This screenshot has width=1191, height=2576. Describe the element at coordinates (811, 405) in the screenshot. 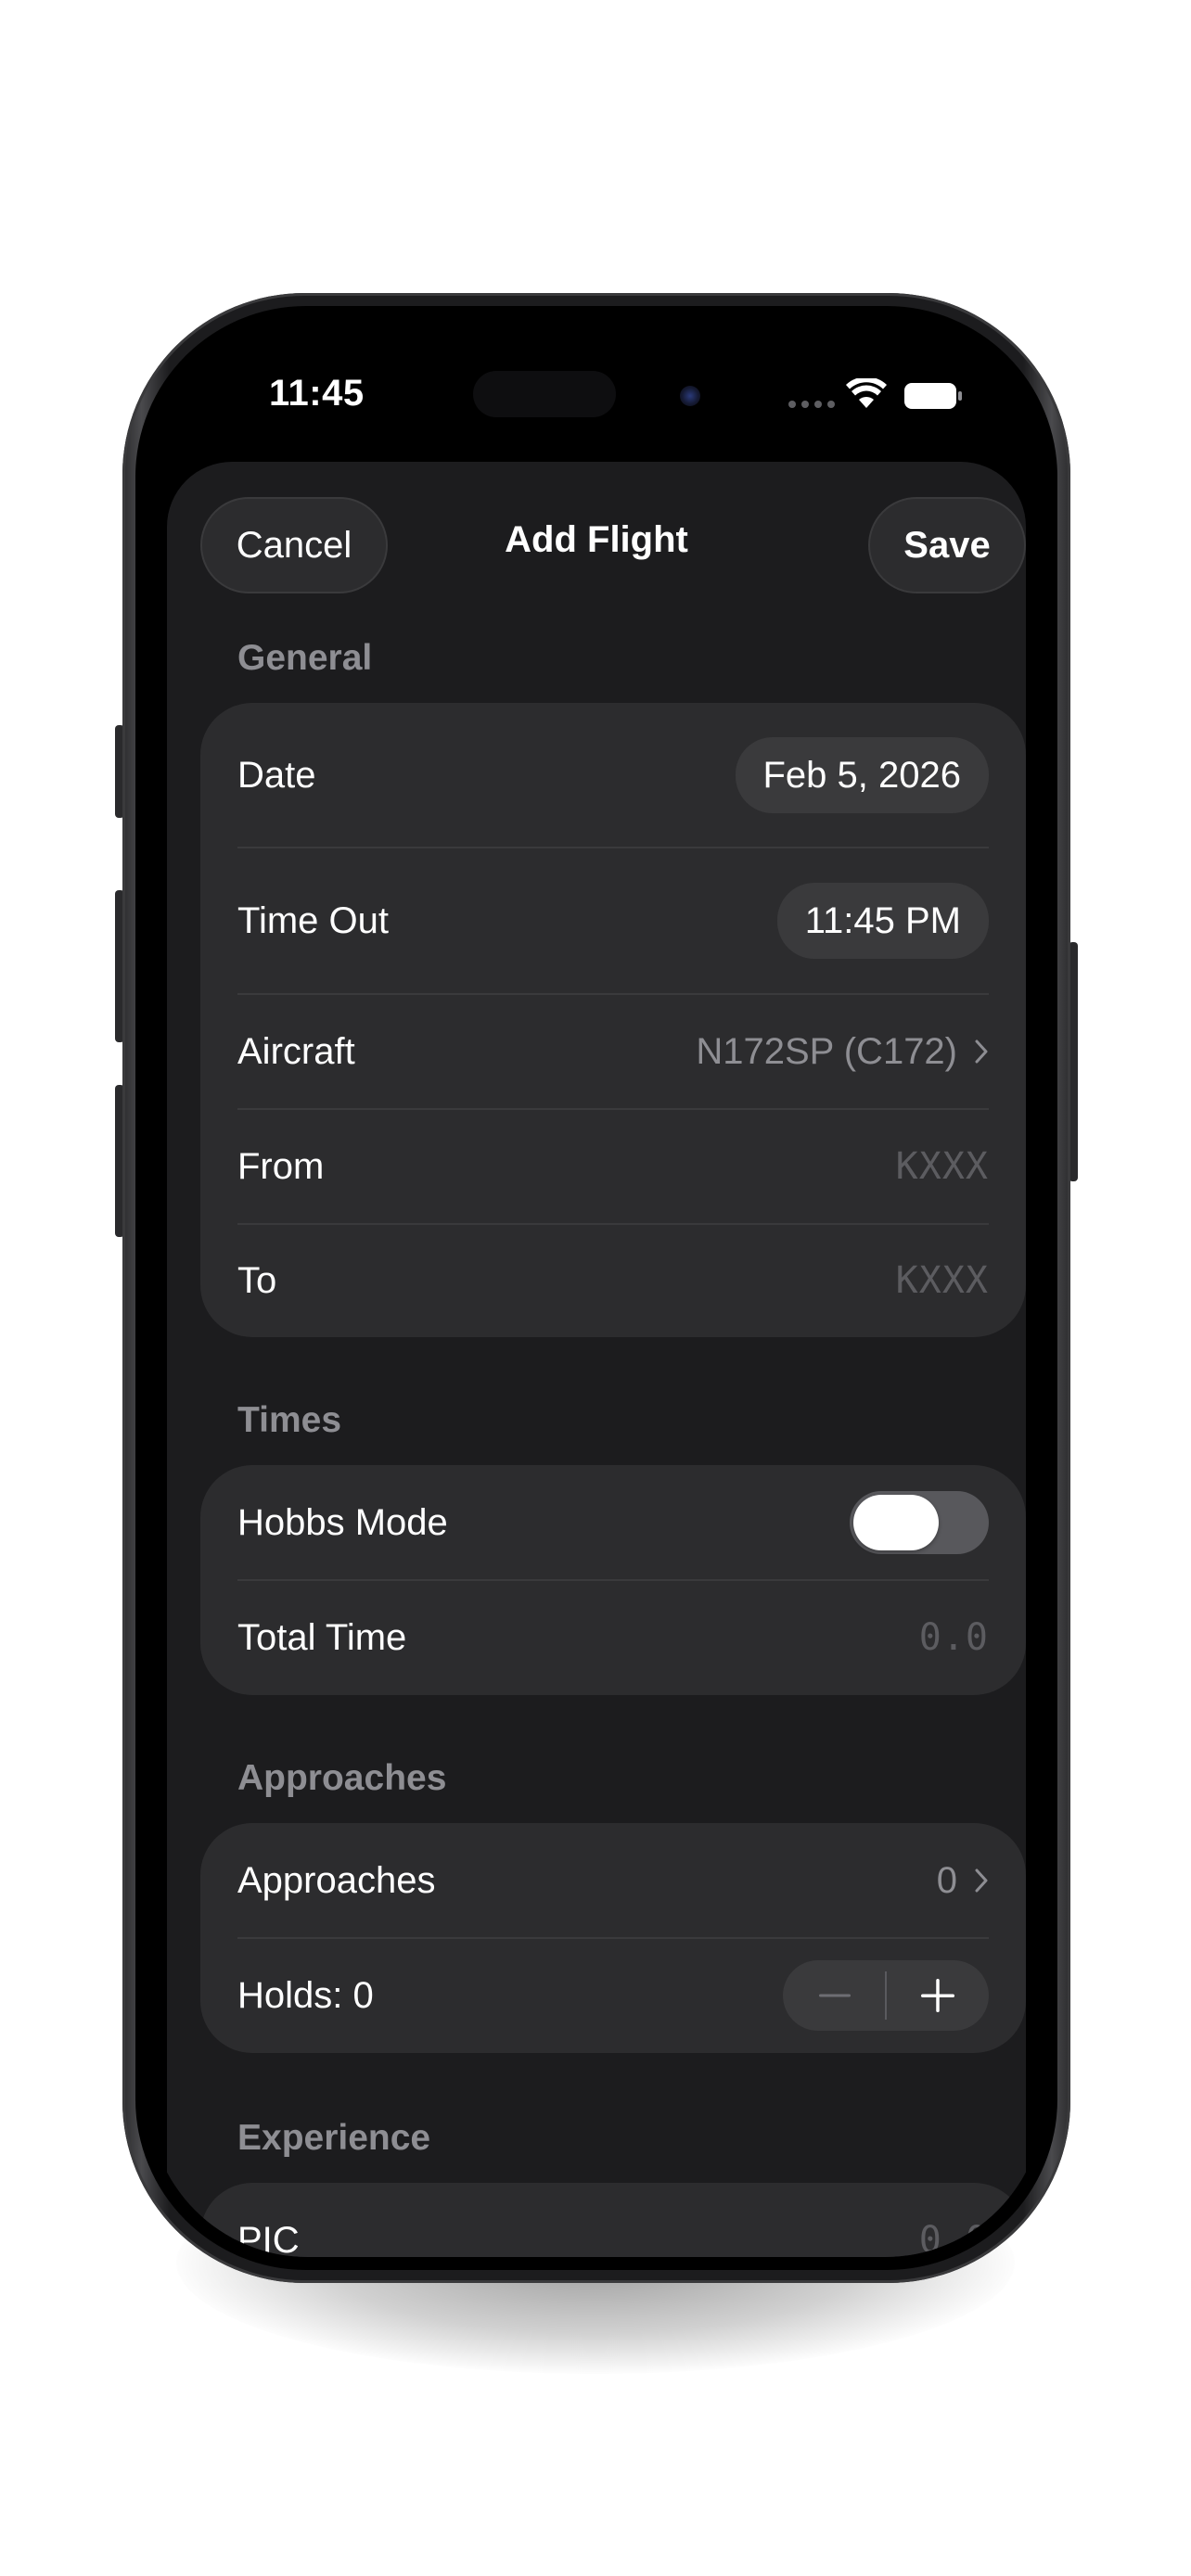

I see `cellular-signal-icon` at that location.